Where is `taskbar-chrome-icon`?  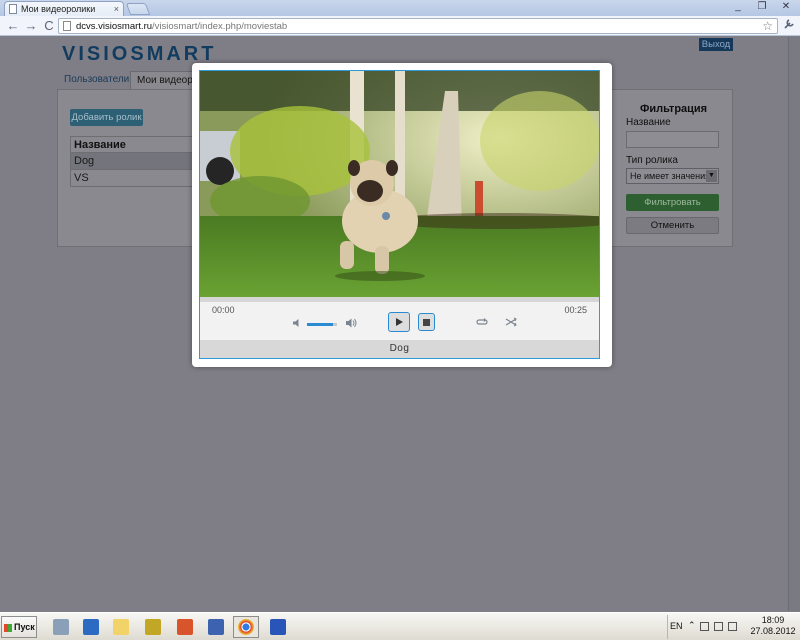 taskbar-chrome-icon is located at coordinates (246, 627).